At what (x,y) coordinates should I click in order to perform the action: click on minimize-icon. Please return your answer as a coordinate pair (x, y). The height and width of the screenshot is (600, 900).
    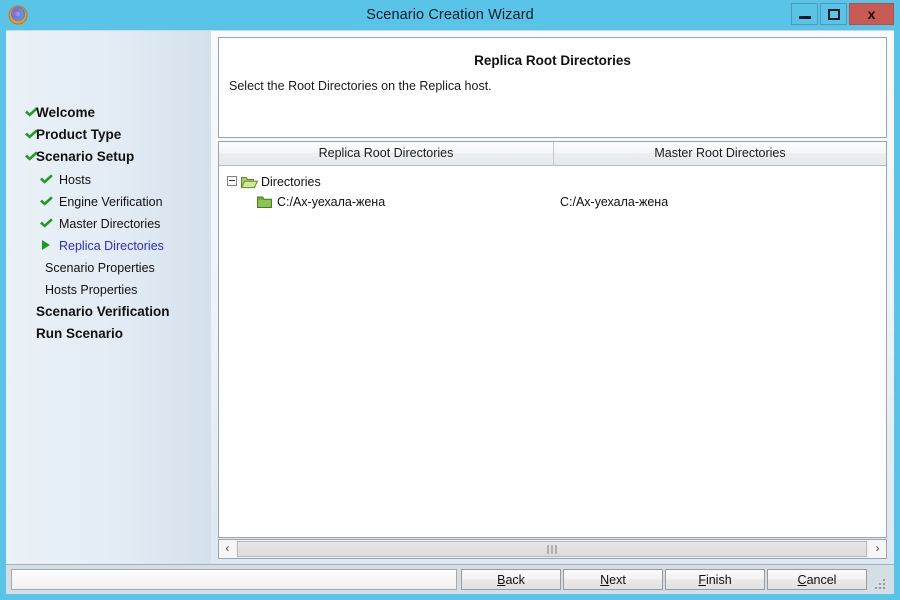
    Looking at the image, I should click on (805, 17).